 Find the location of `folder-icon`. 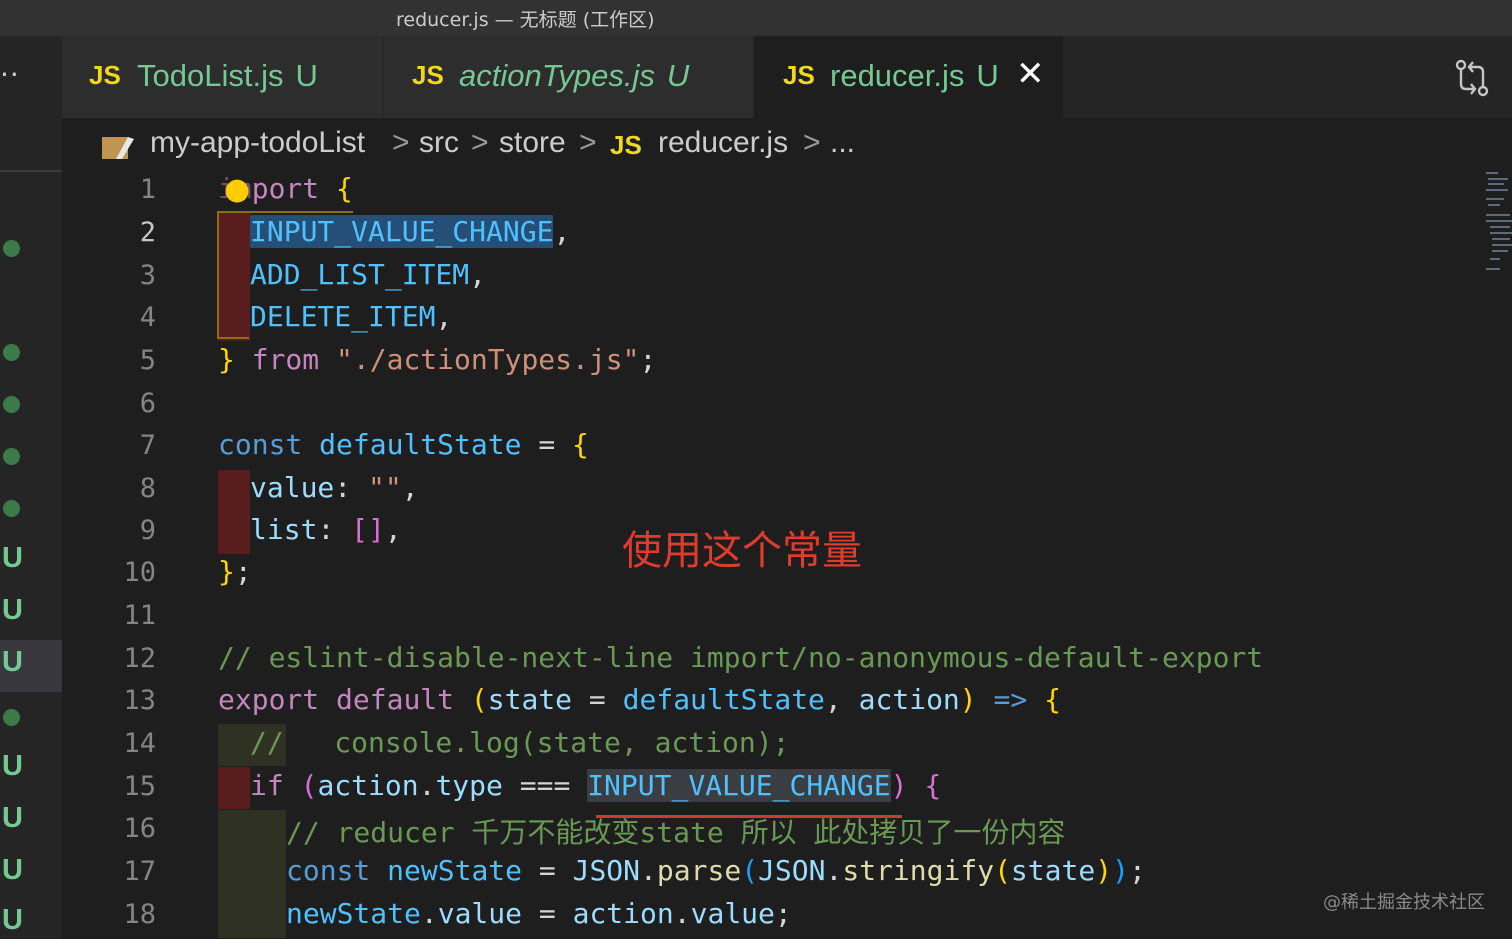

folder-icon is located at coordinates (118, 148).